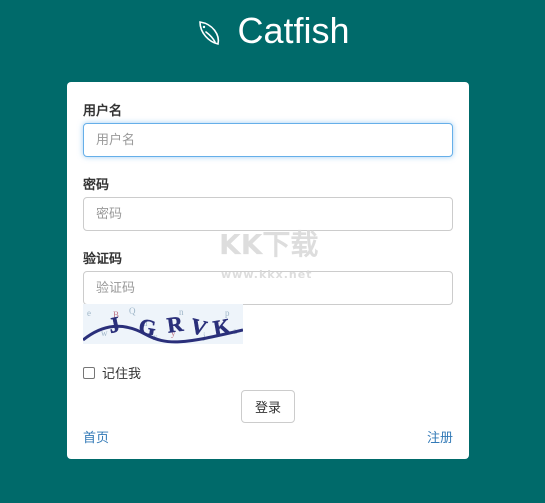 The width and height of the screenshot is (545, 503). What do you see at coordinates (268, 244) in the screenshot?
I see `watermark-title: KK下载` at bounding box center [268, 244].